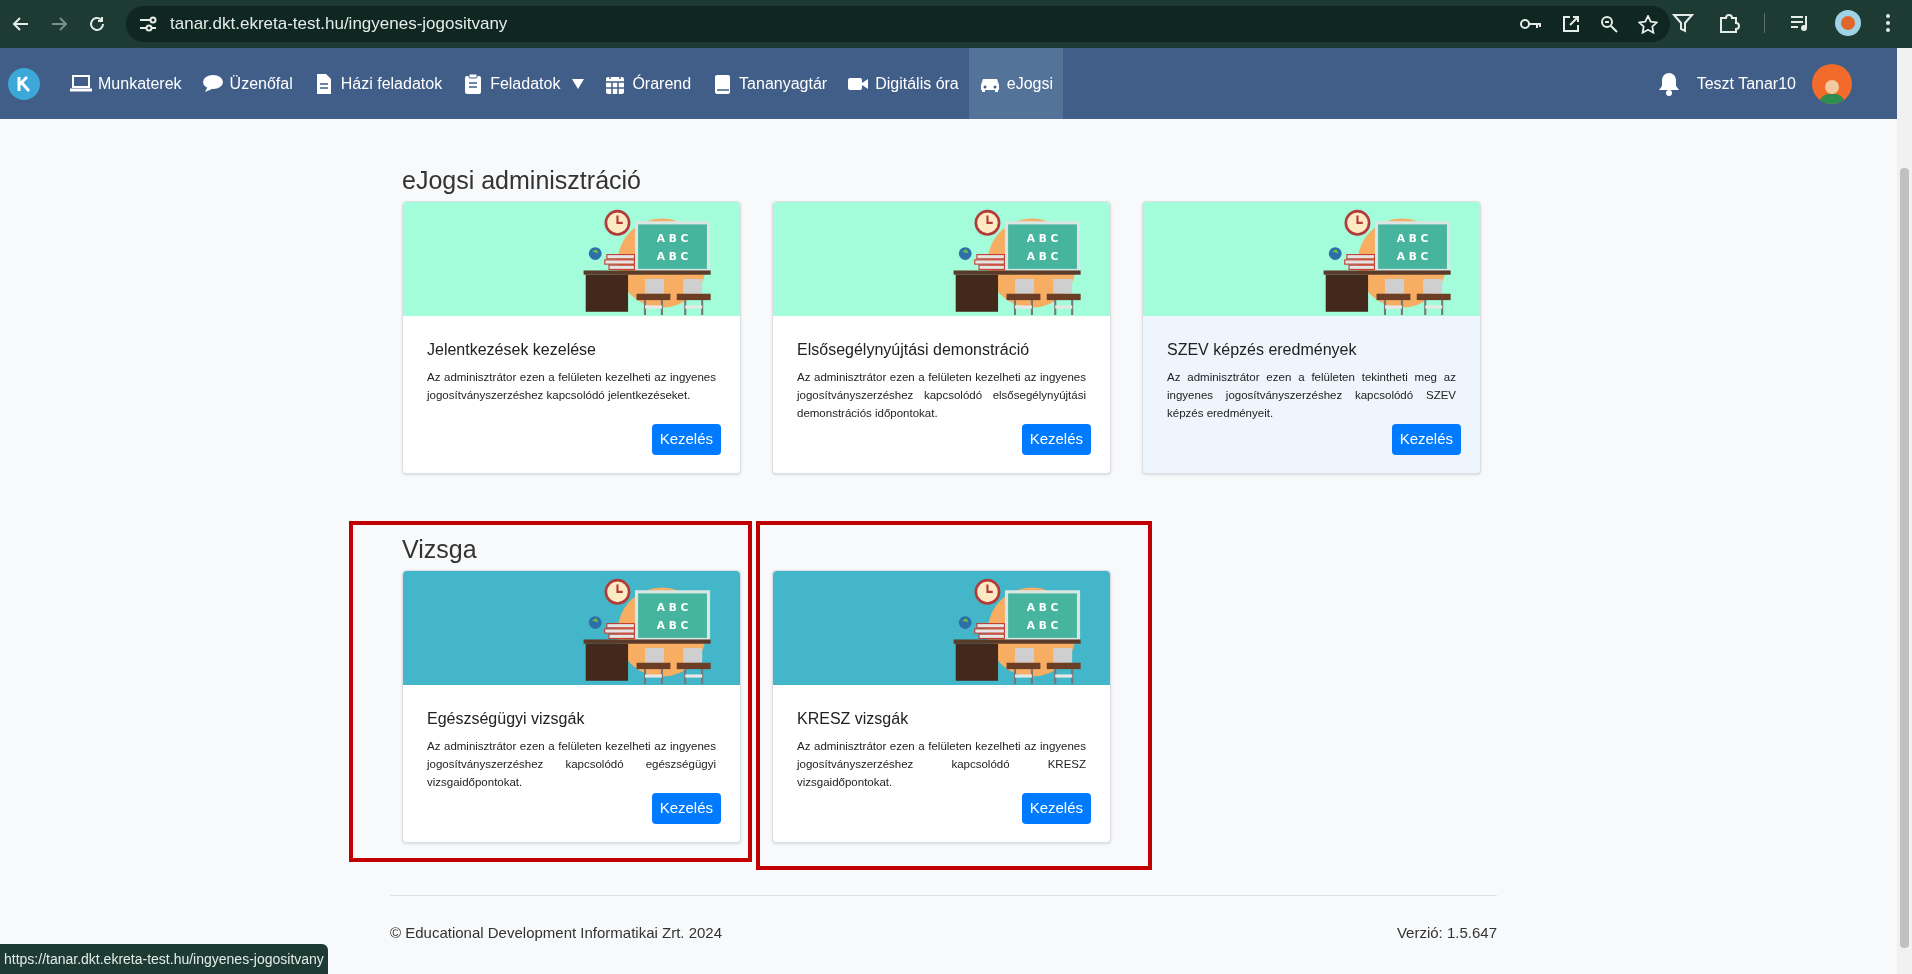  Describe the element at coordinates (571, 337) in the screenshot. I see `card: A B C A B C Jelentkezések kezelése Az adminisztrátor ezen a felületen kezelheti az ingyenes jogosítványszerzéshez kapcsolódó jelentkezéseket. Kezelés` at that location.